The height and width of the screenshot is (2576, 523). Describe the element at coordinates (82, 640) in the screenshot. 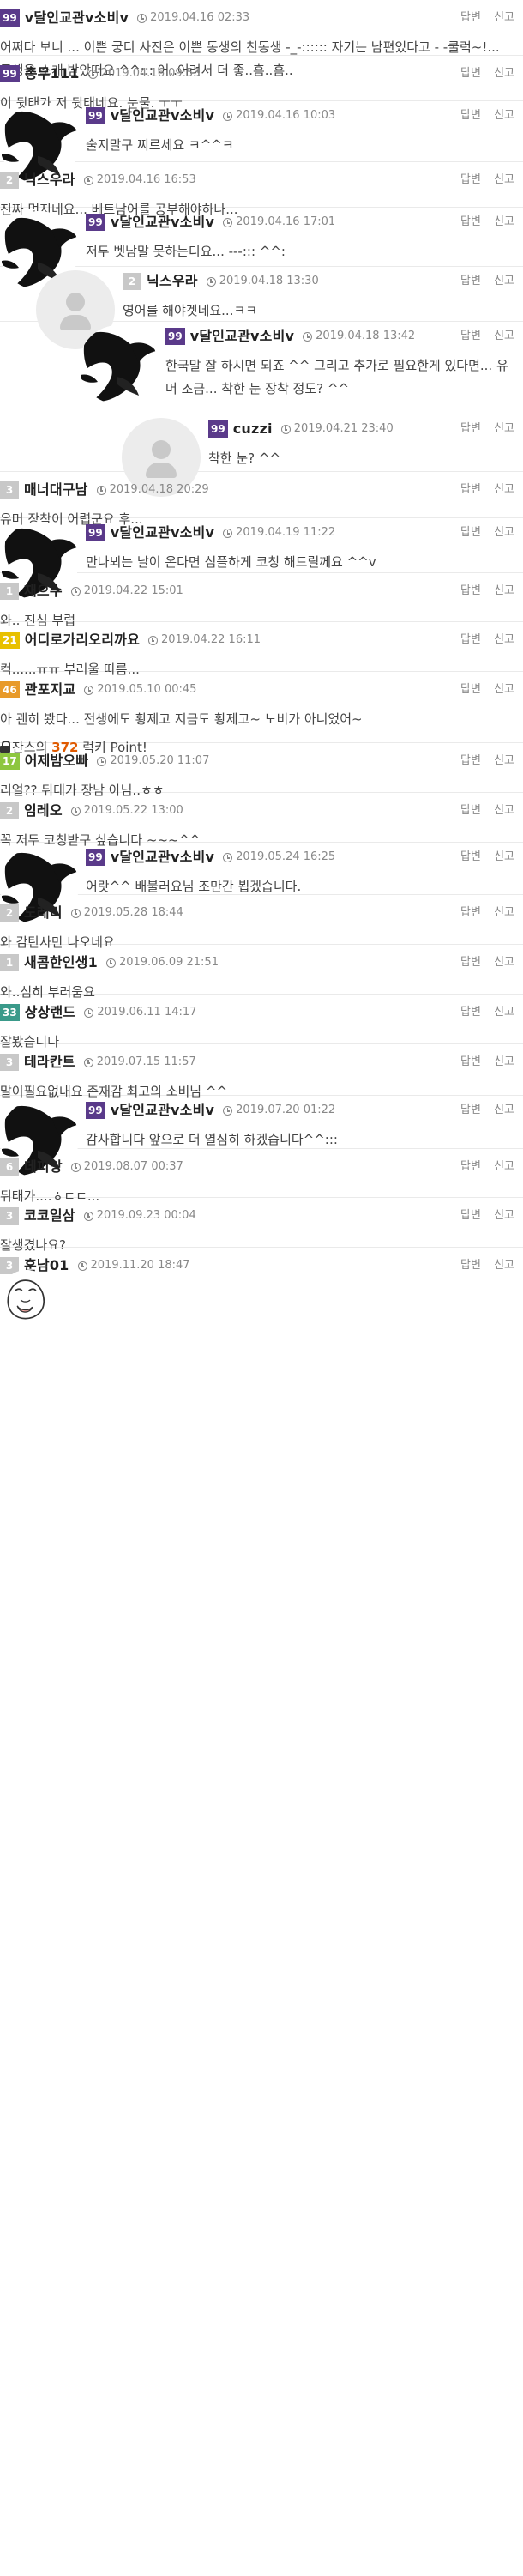

I see `nickname: 어디로가리오리까요` at that location.